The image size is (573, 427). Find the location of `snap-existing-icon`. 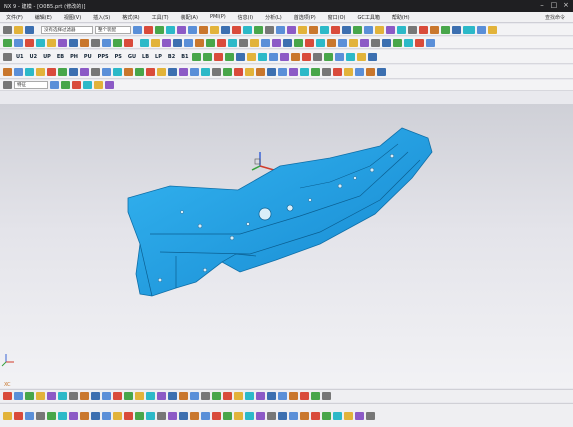

snap-existing-icon is located at coordinates (51, 396).